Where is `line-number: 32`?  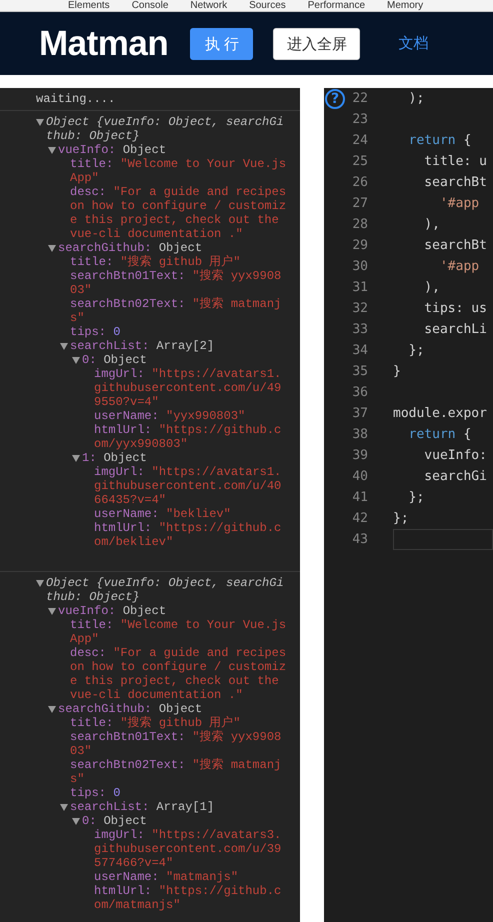
line-number: 32 is located at coordinates (359, 309).